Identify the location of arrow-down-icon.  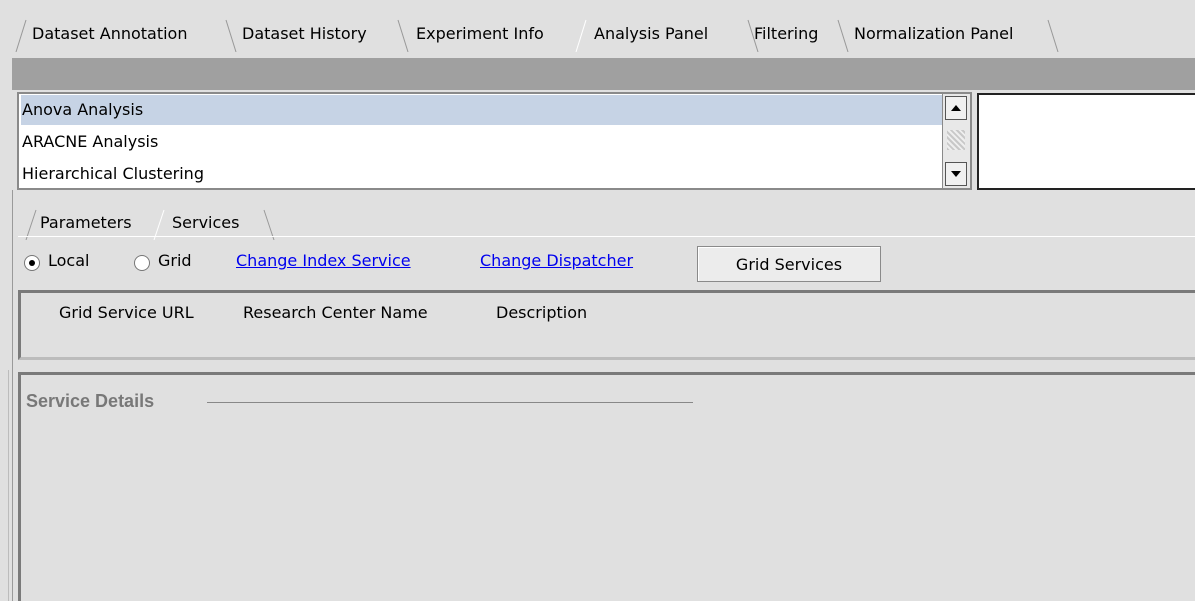
(956, 174).